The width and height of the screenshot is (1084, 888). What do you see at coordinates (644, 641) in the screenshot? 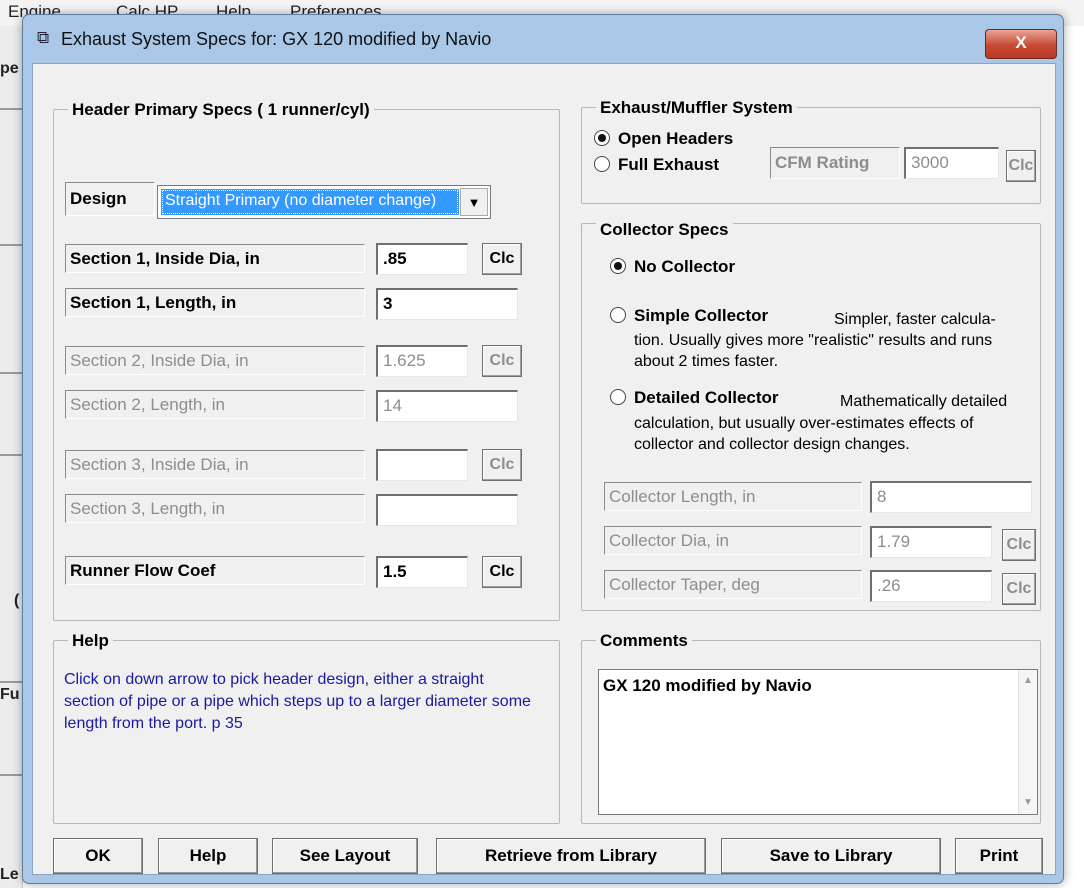
I see `comments-title: Comments` at bounding box center [644, 641].